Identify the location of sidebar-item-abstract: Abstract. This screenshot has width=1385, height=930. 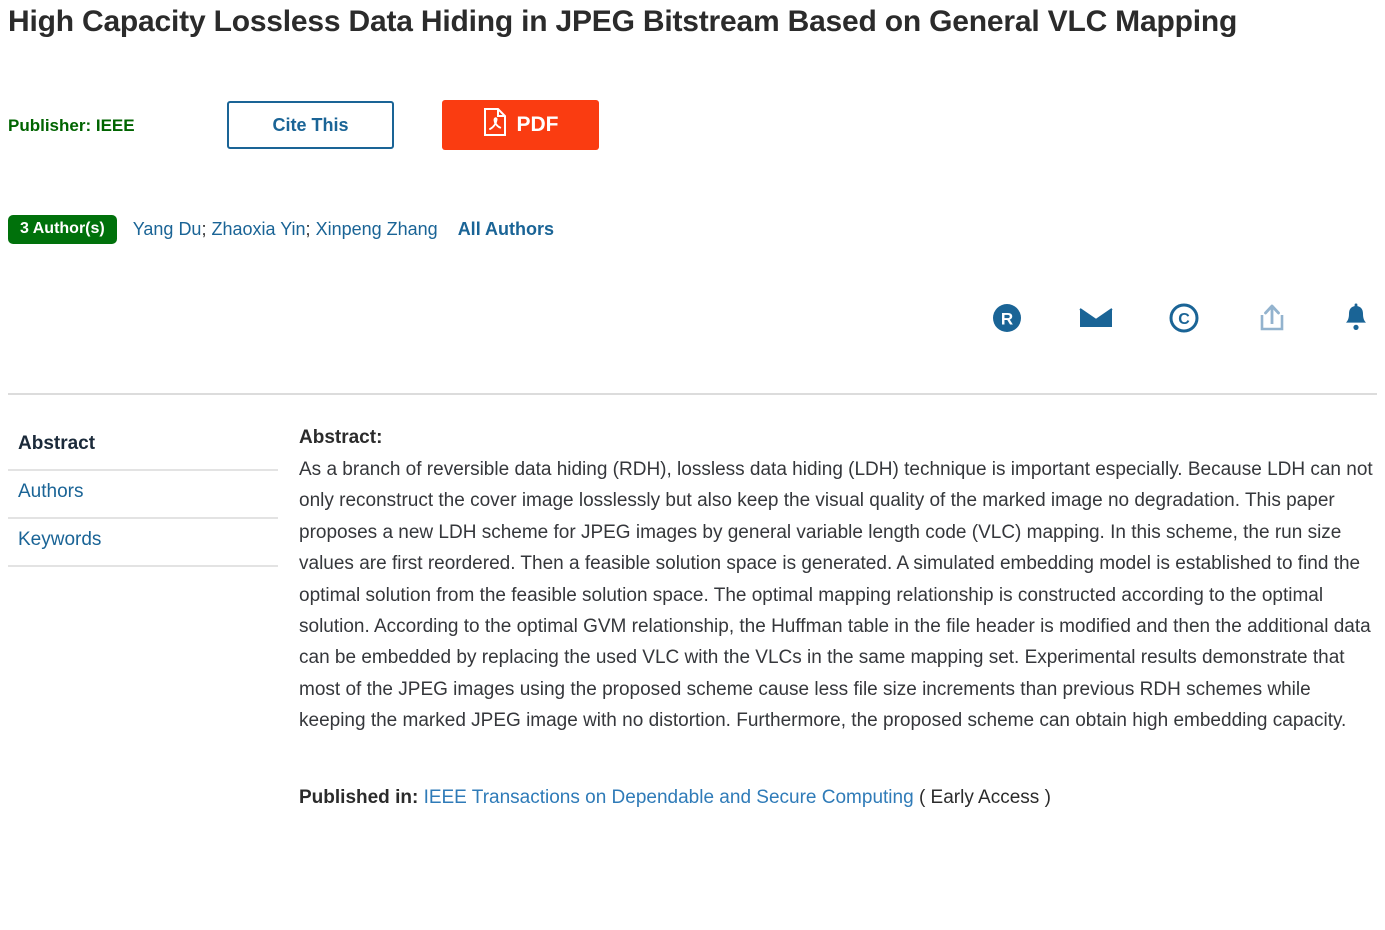
(143, 447).